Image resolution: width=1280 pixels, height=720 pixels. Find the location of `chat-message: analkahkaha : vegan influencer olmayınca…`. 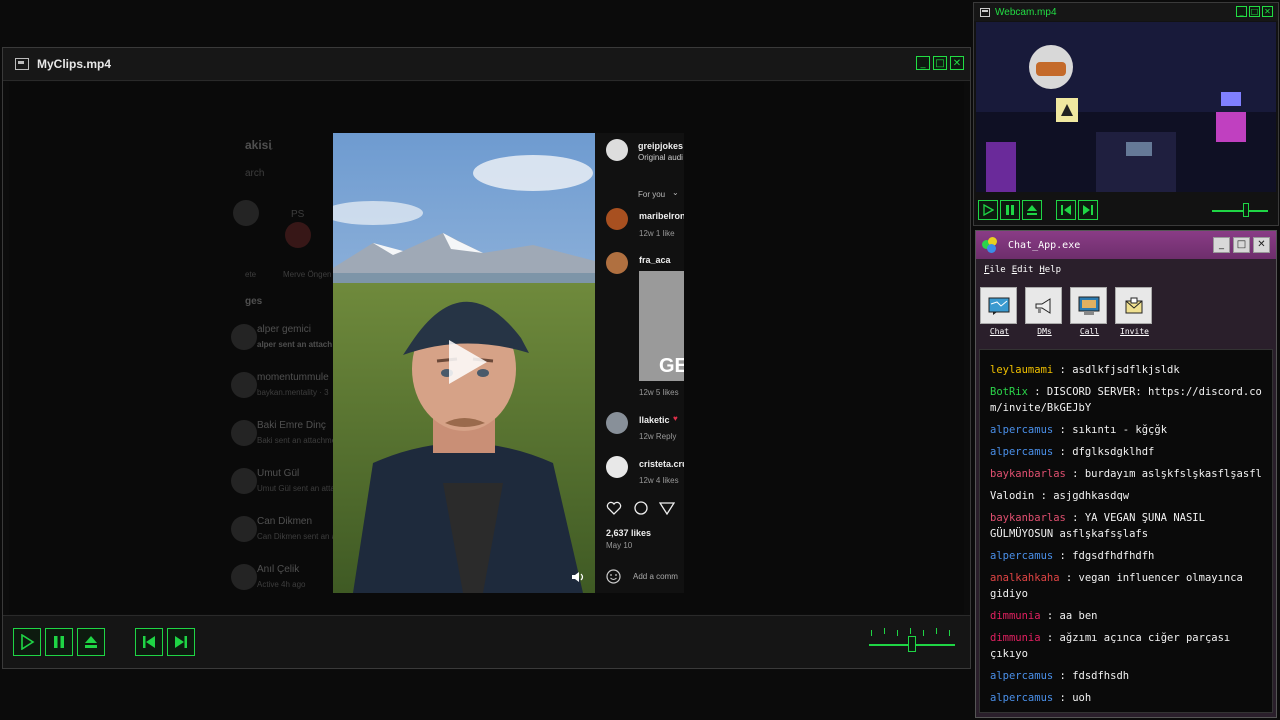

chat-message: analkahkaha : vegan influencer olmayınca… is located at coordinates (1116, 586).